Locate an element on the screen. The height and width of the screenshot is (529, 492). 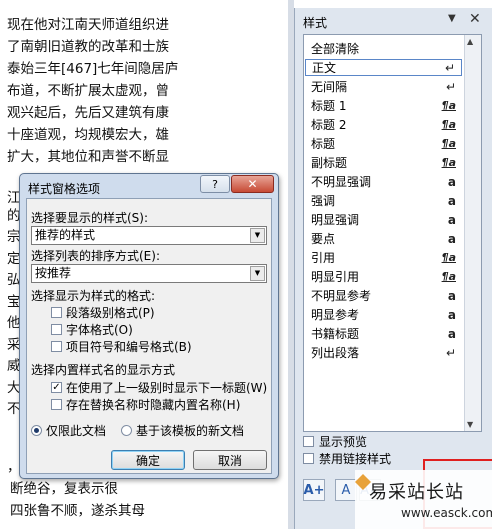
doc-line: 扩大，其地位和声誉不断显 is located at coordinates (88, 157).